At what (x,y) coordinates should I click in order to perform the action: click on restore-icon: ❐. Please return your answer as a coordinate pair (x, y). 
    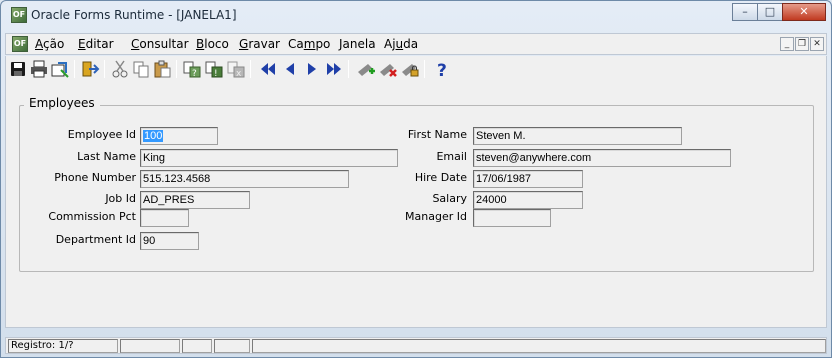
    Looking at the image, I should click on (802, 44).